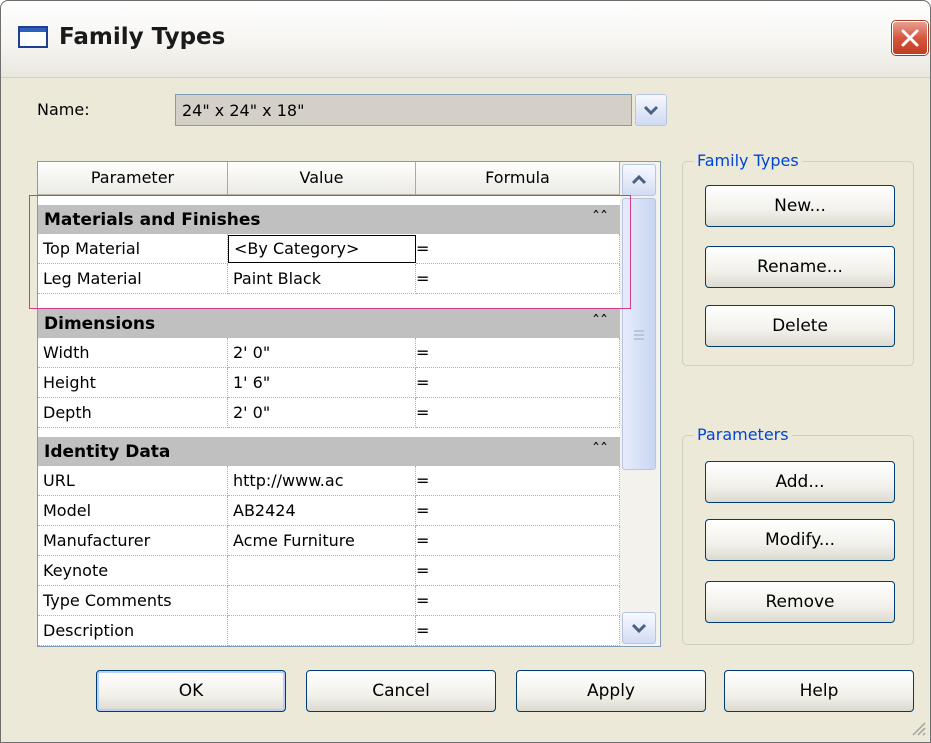 The width and height of the screenshot is (931, 743). Describe the element at coordinates (133, 179) in the screenshot. I see `column-header-parameter: Parameter` at that location.